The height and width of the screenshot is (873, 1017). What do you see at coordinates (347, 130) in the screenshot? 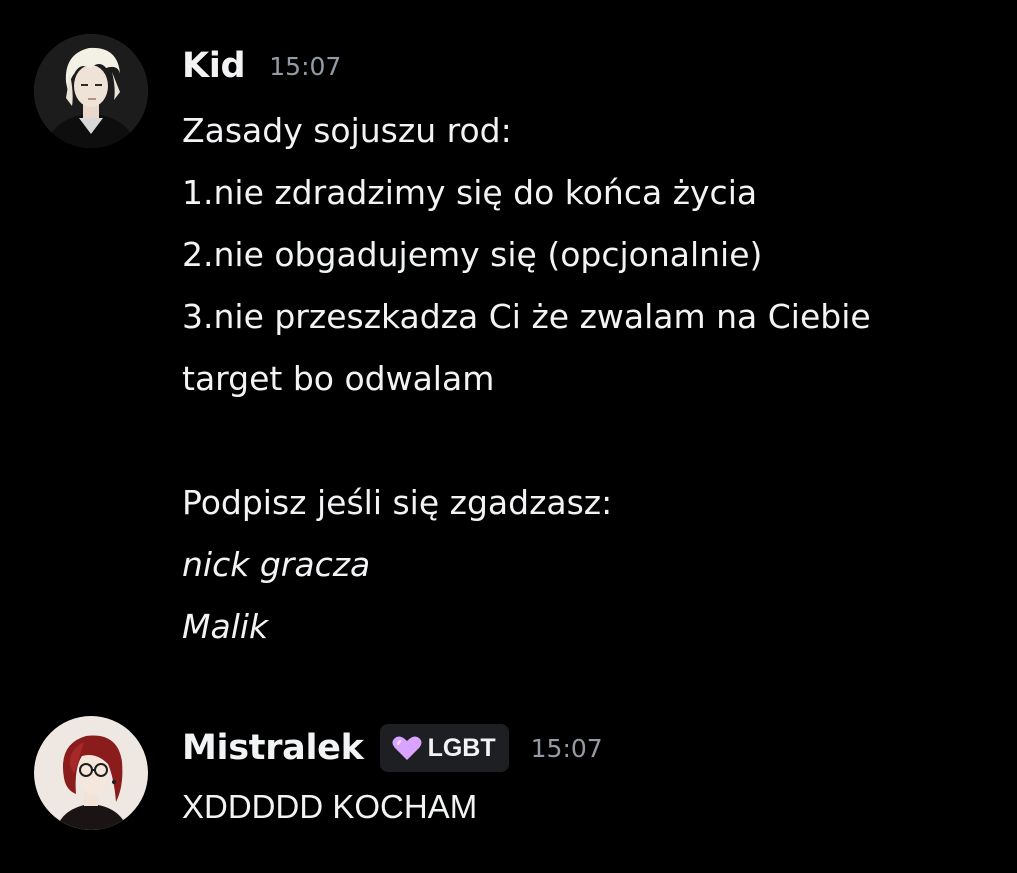
I see `message-line: Zasady sojuszu rod:` at bounding box center [347, 130].